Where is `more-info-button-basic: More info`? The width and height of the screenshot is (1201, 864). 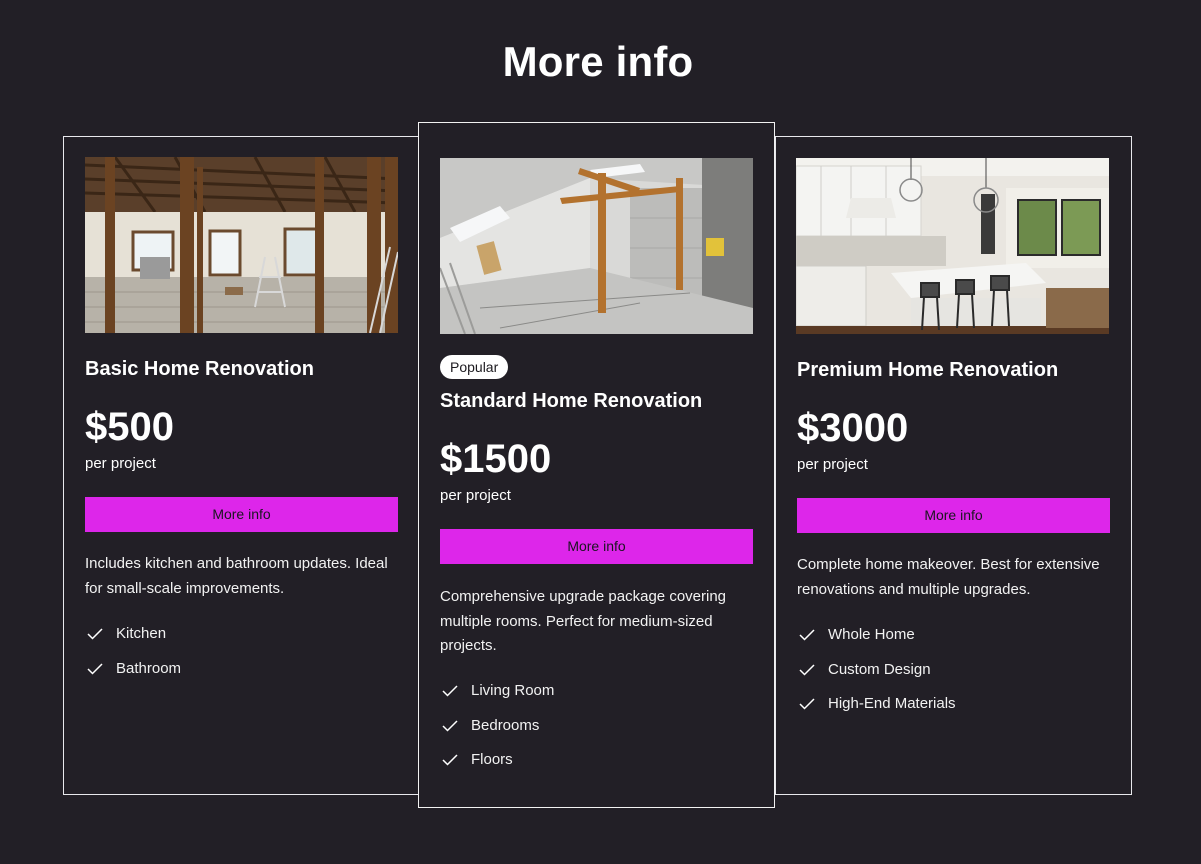 more-info-button-basic: More info is located at coordinates (241, 514).